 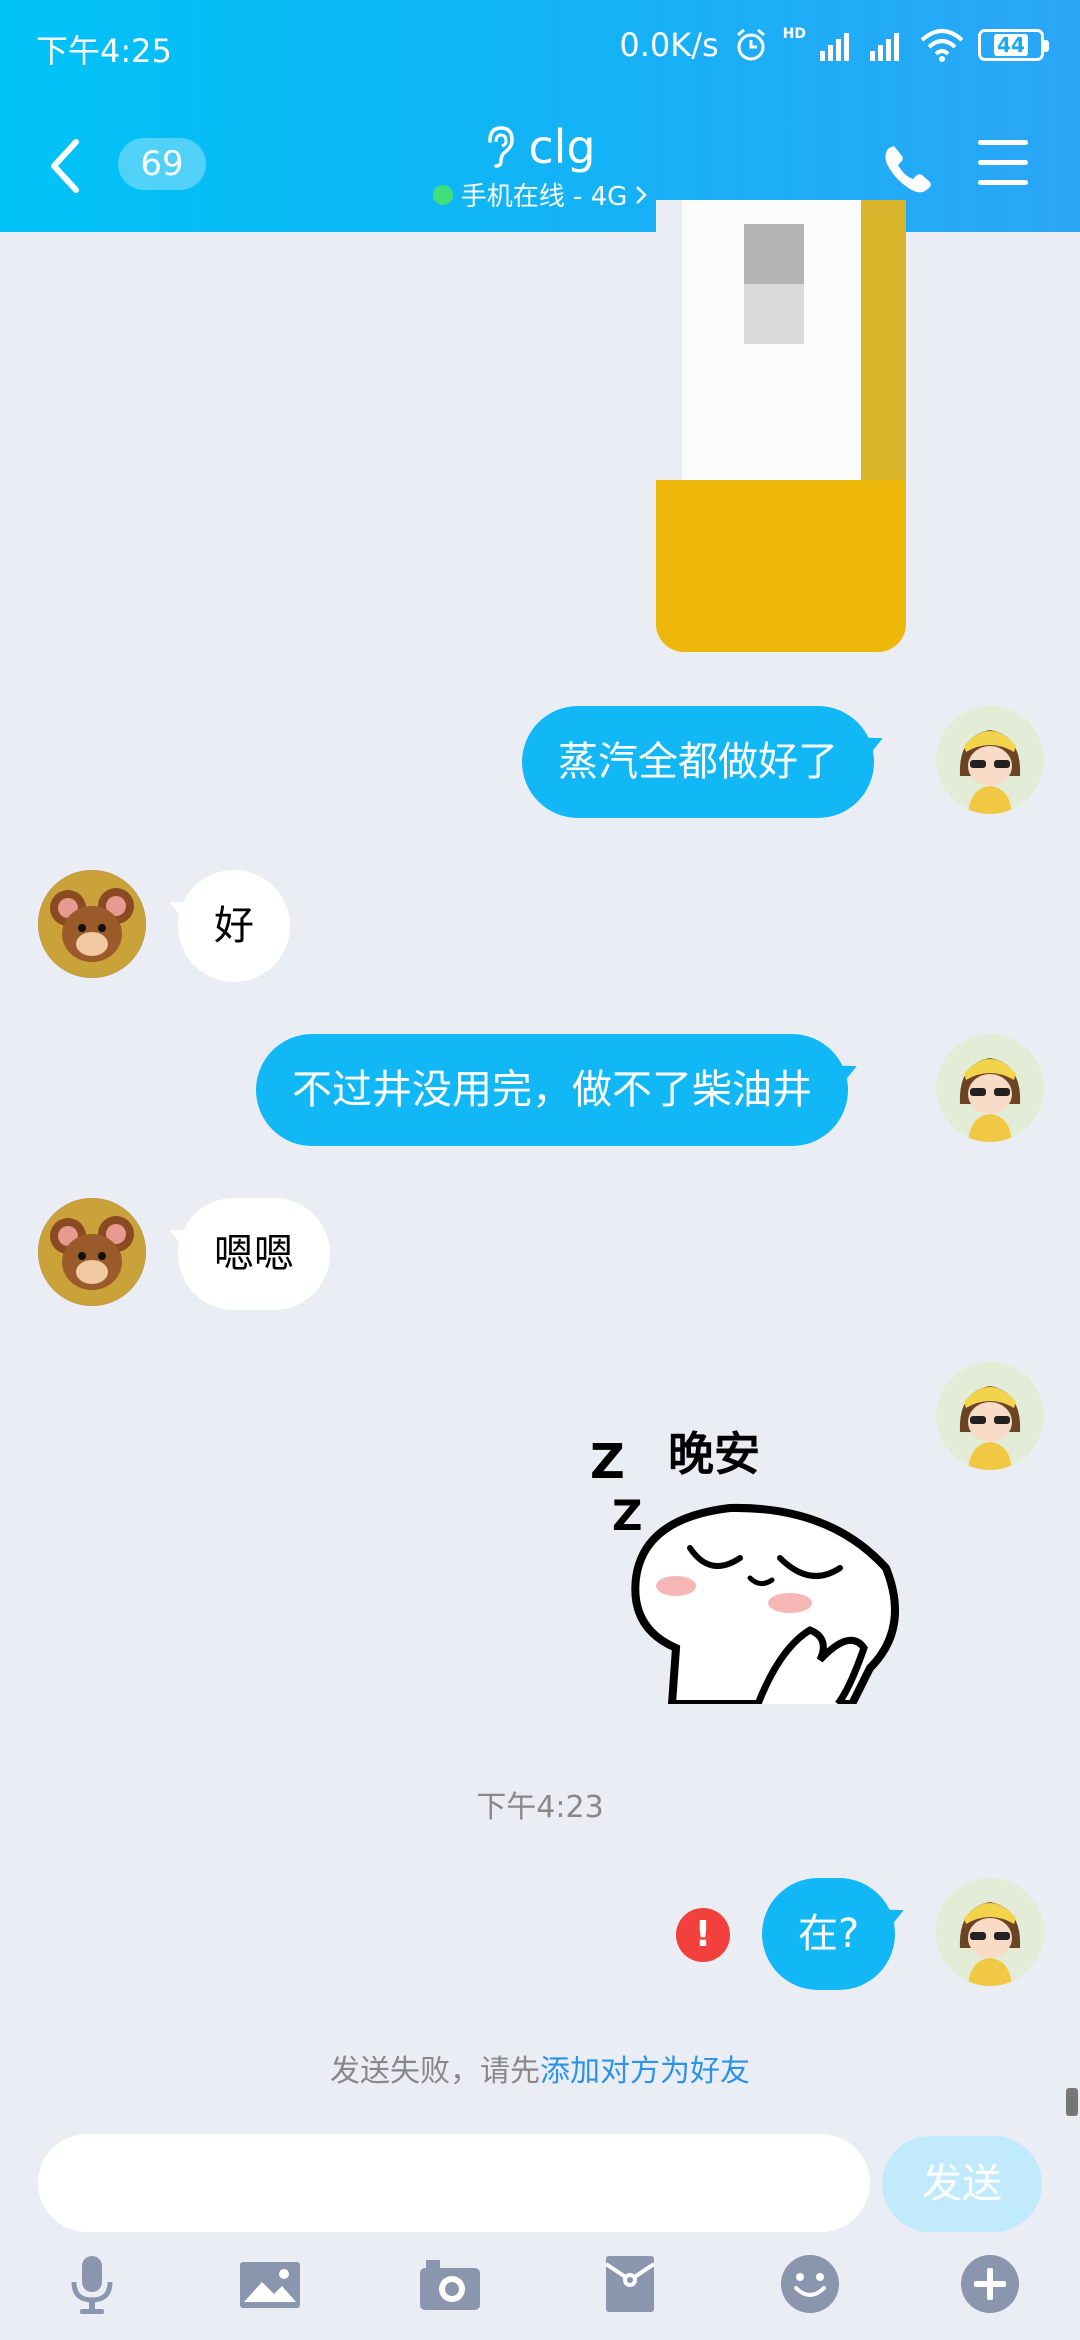 I want to click on scrollbar-handle, so click(x=1072, y=2102).